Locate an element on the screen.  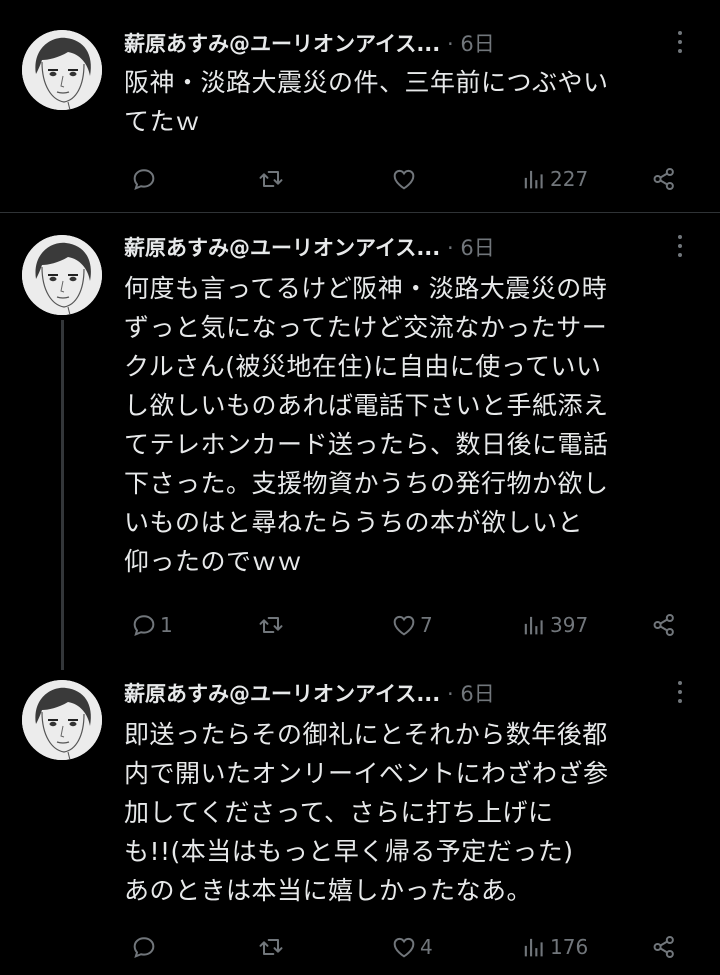
views-button: 397 is located at coordinates (554, 625).